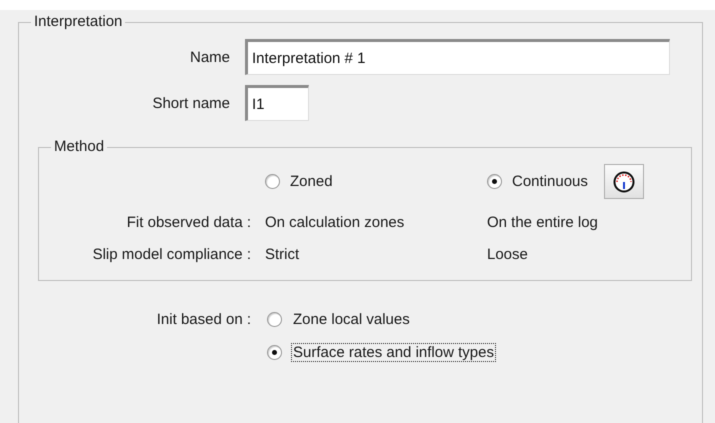 The height and width of the screenshot is (423, 715). What do you see at coordinates (209, 57) in the screenshot?
I see `field-label: Name` at bounding box center [209, 57].